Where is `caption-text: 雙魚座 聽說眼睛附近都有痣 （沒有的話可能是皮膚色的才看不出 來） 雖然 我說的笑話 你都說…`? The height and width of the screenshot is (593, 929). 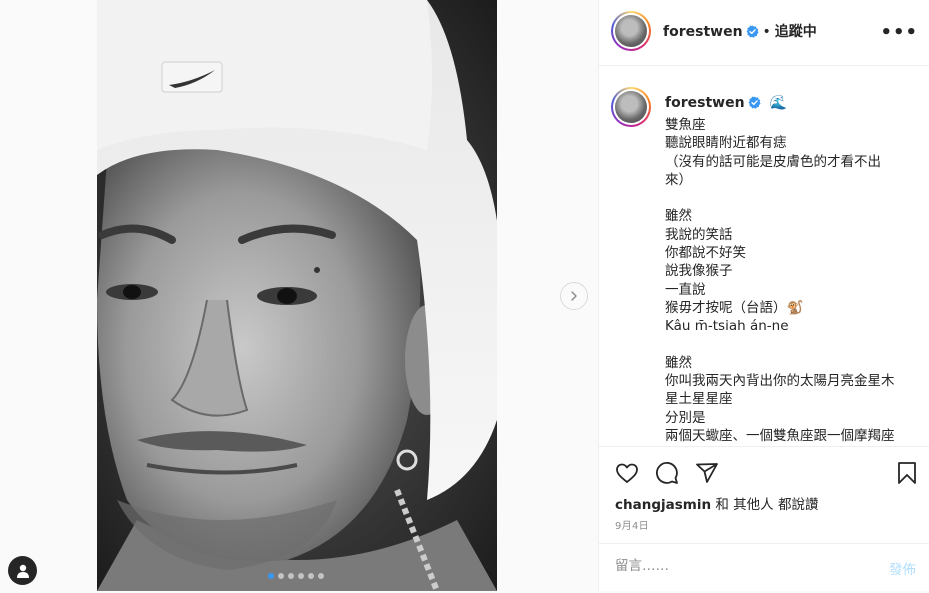
caption-text: 雙魚座 聽說眼睛附近都有痣 （沒有的話可能是皮膚色的才看不出 來） 雖然 我說的笑話 你都說… is located at coordinates (790, 281).